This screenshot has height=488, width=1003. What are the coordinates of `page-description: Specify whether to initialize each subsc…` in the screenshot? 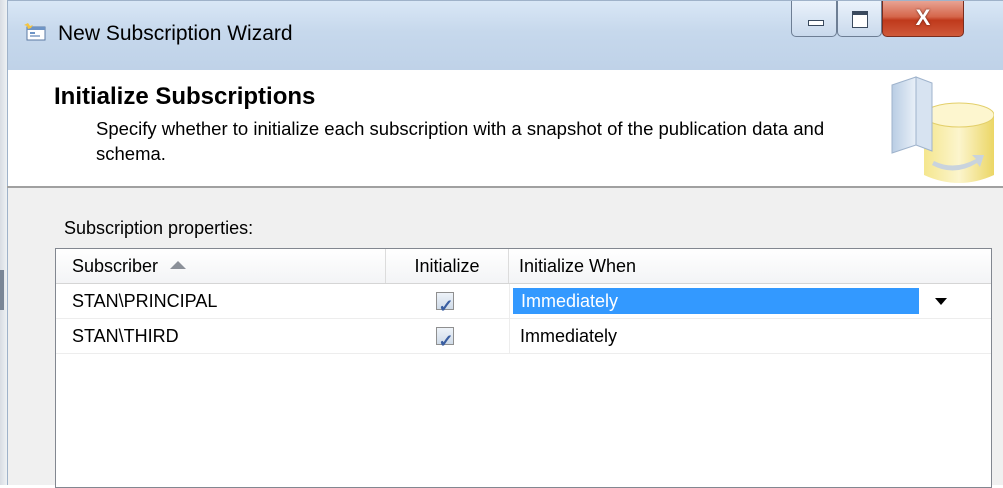 It's located at (460, 141).